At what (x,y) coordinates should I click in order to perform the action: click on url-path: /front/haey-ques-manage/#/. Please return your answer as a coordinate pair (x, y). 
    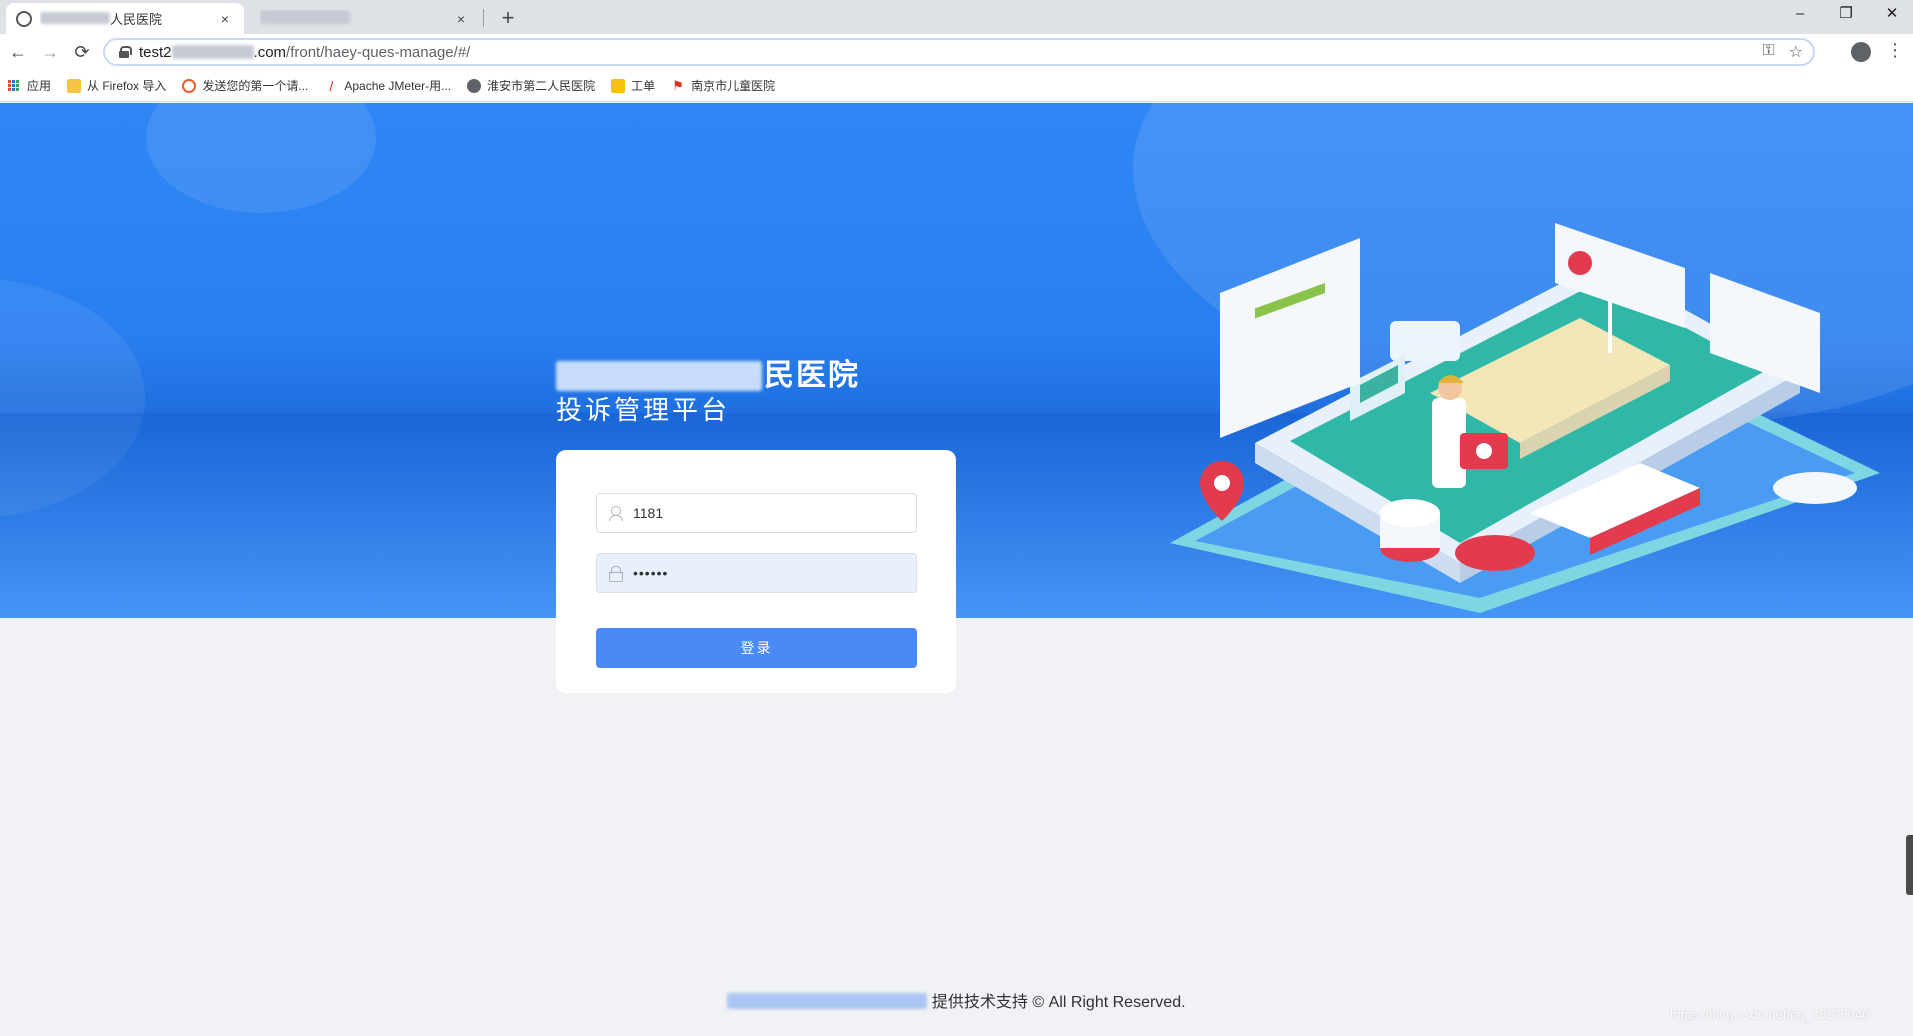
    Looking at the image, I should click on (378, 52).